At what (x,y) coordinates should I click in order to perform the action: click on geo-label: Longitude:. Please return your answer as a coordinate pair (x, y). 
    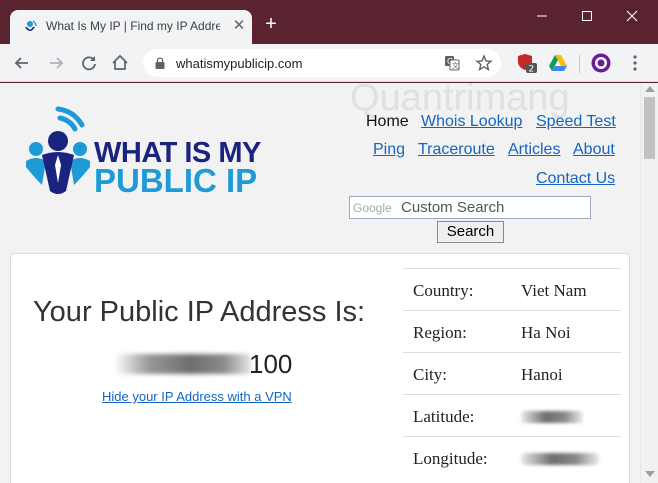
    Looking at the image, I should click on (450, 458).